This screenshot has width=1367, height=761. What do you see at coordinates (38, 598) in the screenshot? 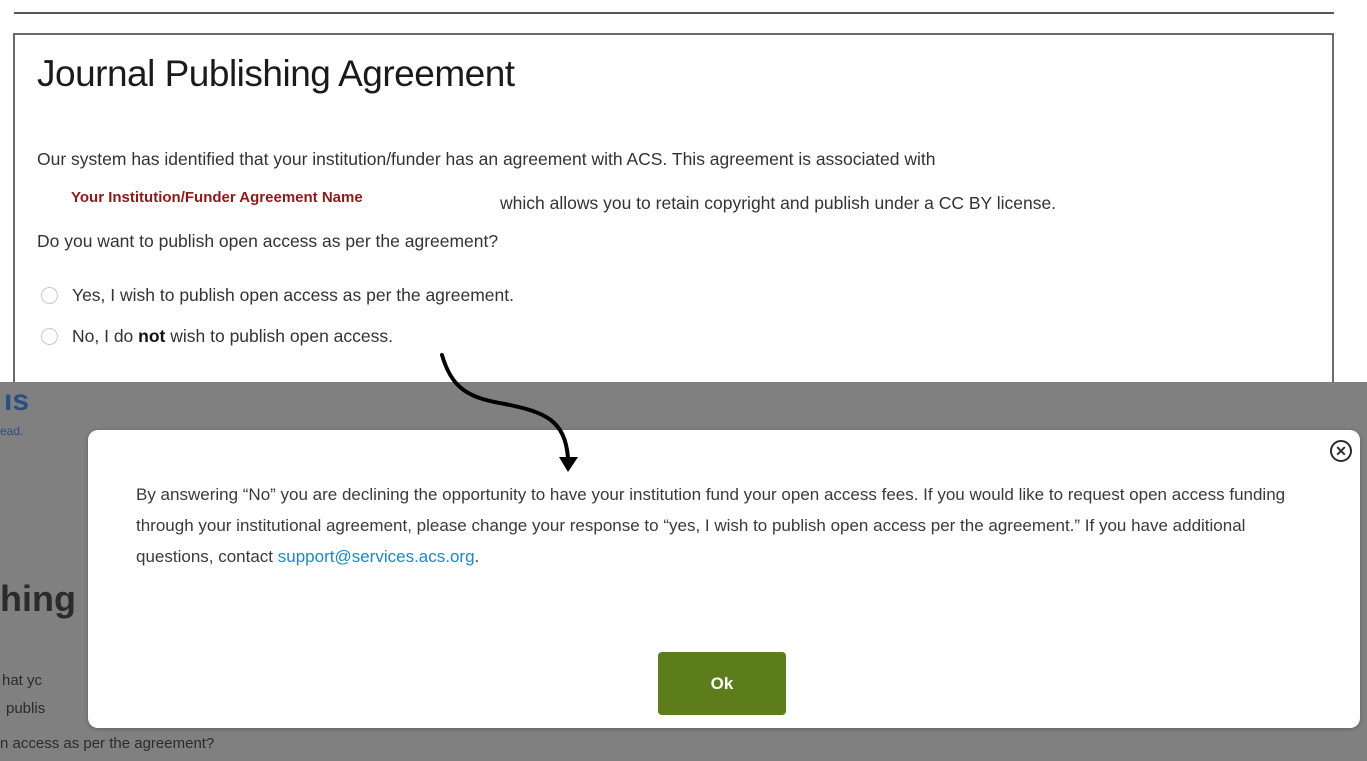
I see `background-heading: hing` at bounding box center [38, 598].